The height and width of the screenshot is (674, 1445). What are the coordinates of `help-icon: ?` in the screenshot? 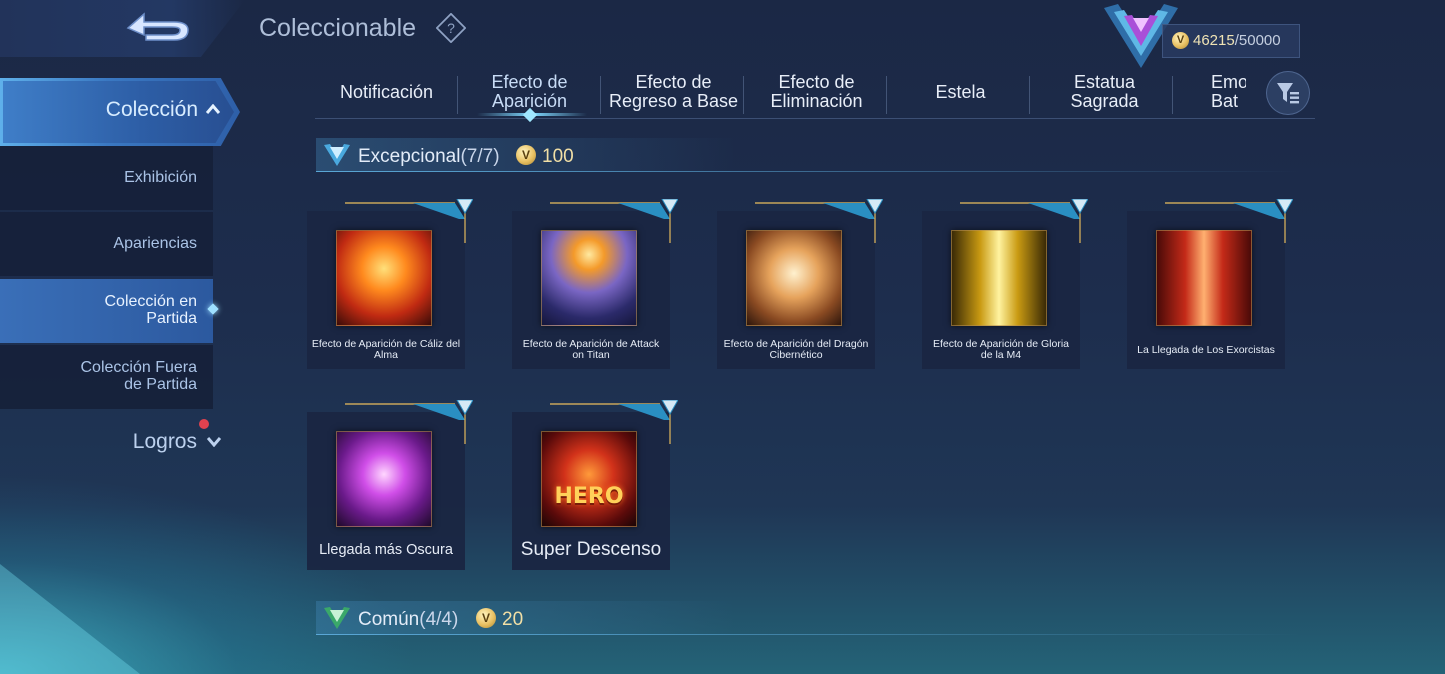 It's located at (451, 28).